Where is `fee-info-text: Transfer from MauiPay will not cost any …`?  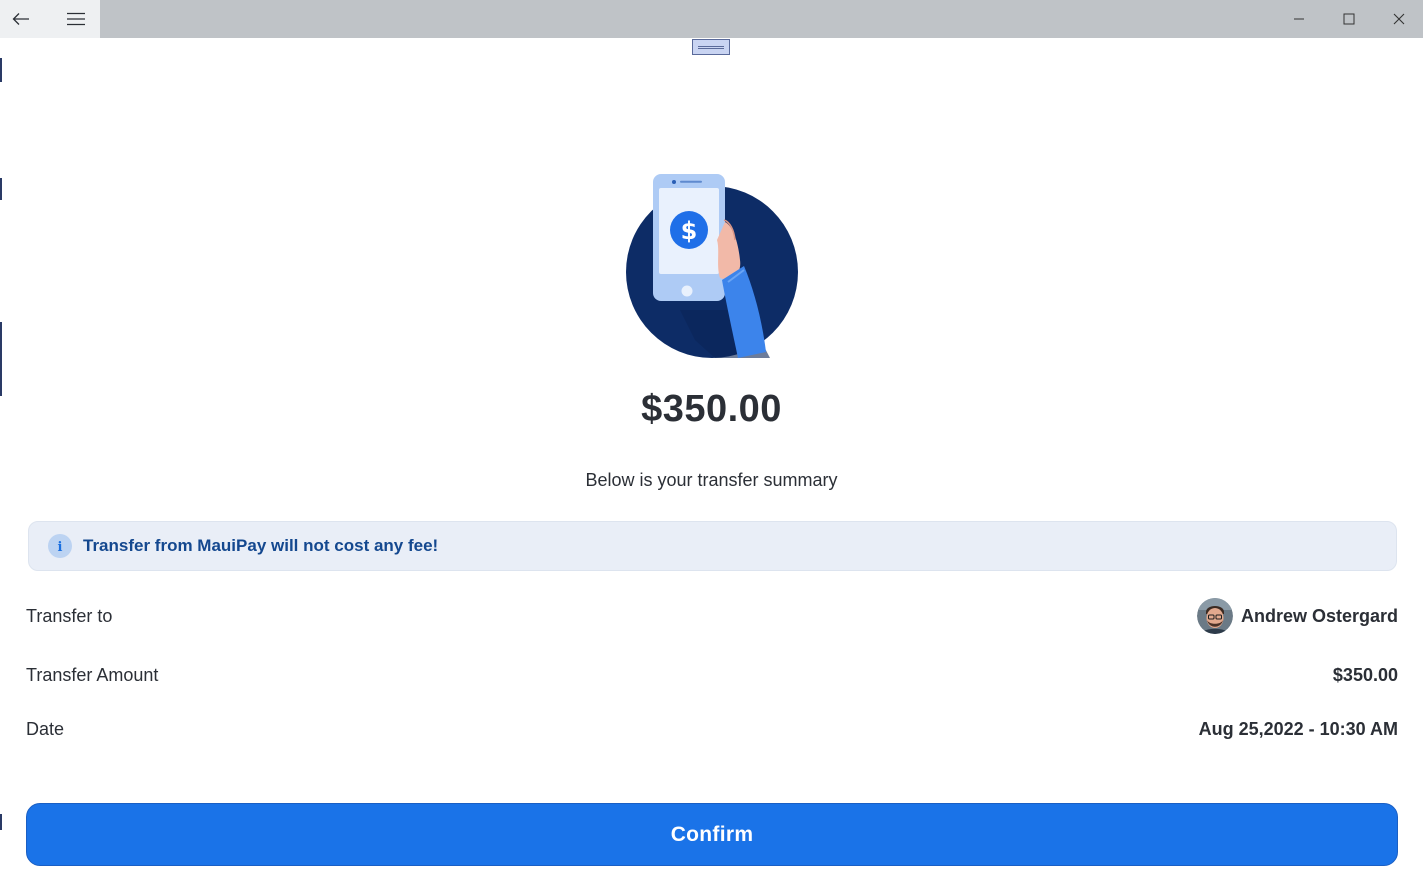
fee-info-text: Transfer from MauiPay will not cost any … is located at coordinates (261, 545).